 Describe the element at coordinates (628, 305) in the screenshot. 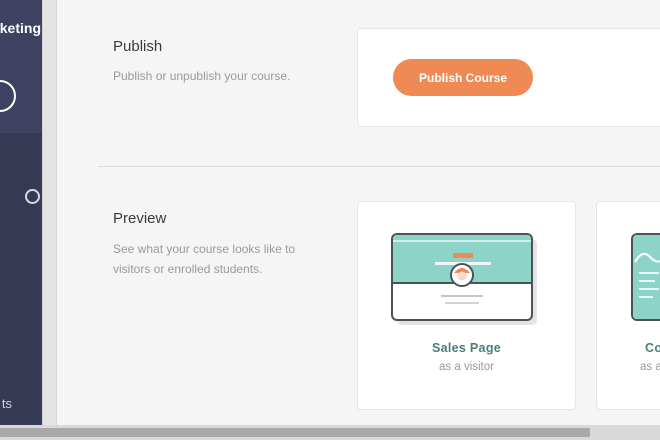

I see `course-page-preview-card: Co as a` at that location.